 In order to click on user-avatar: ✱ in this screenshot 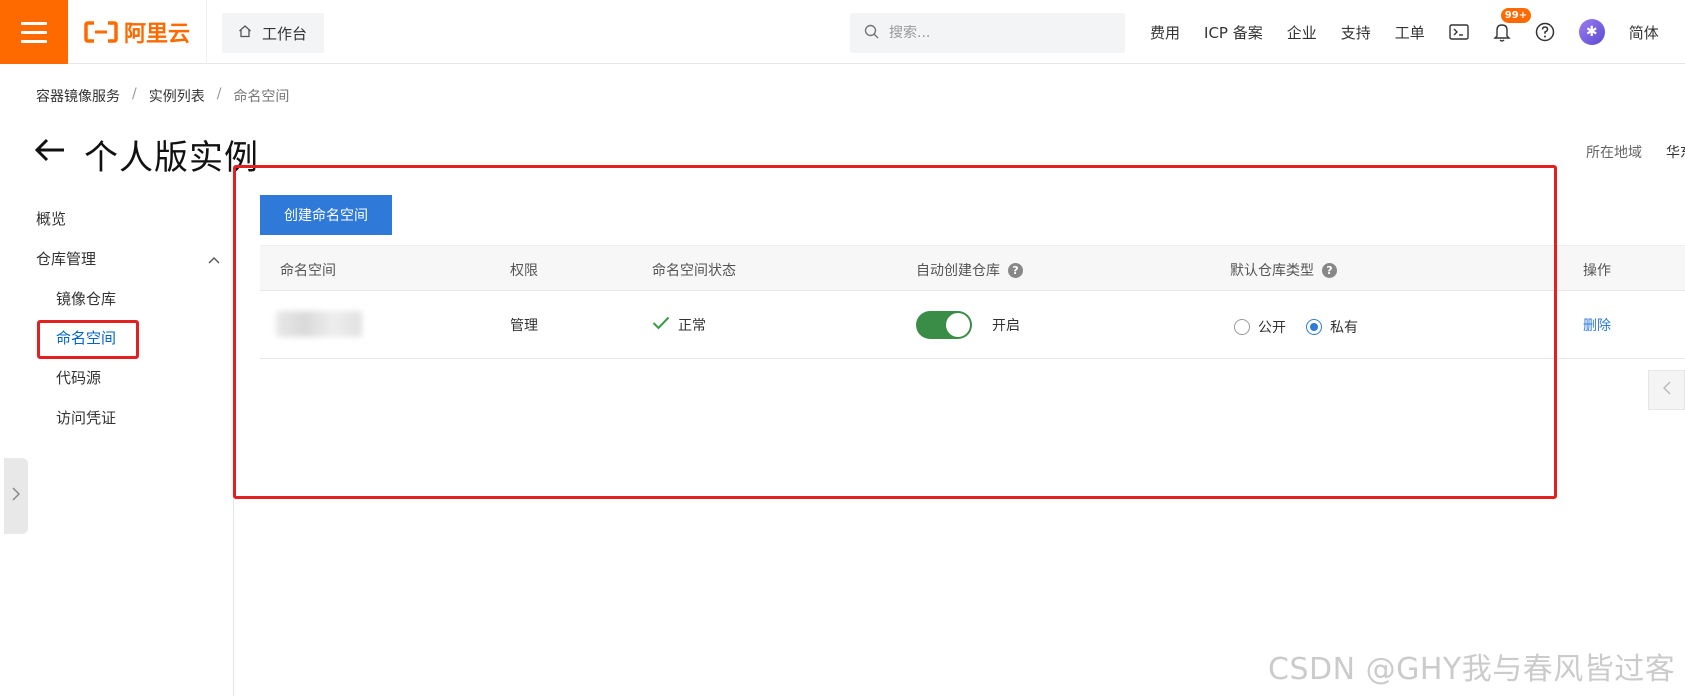, I will do `click(1591, 32)`.